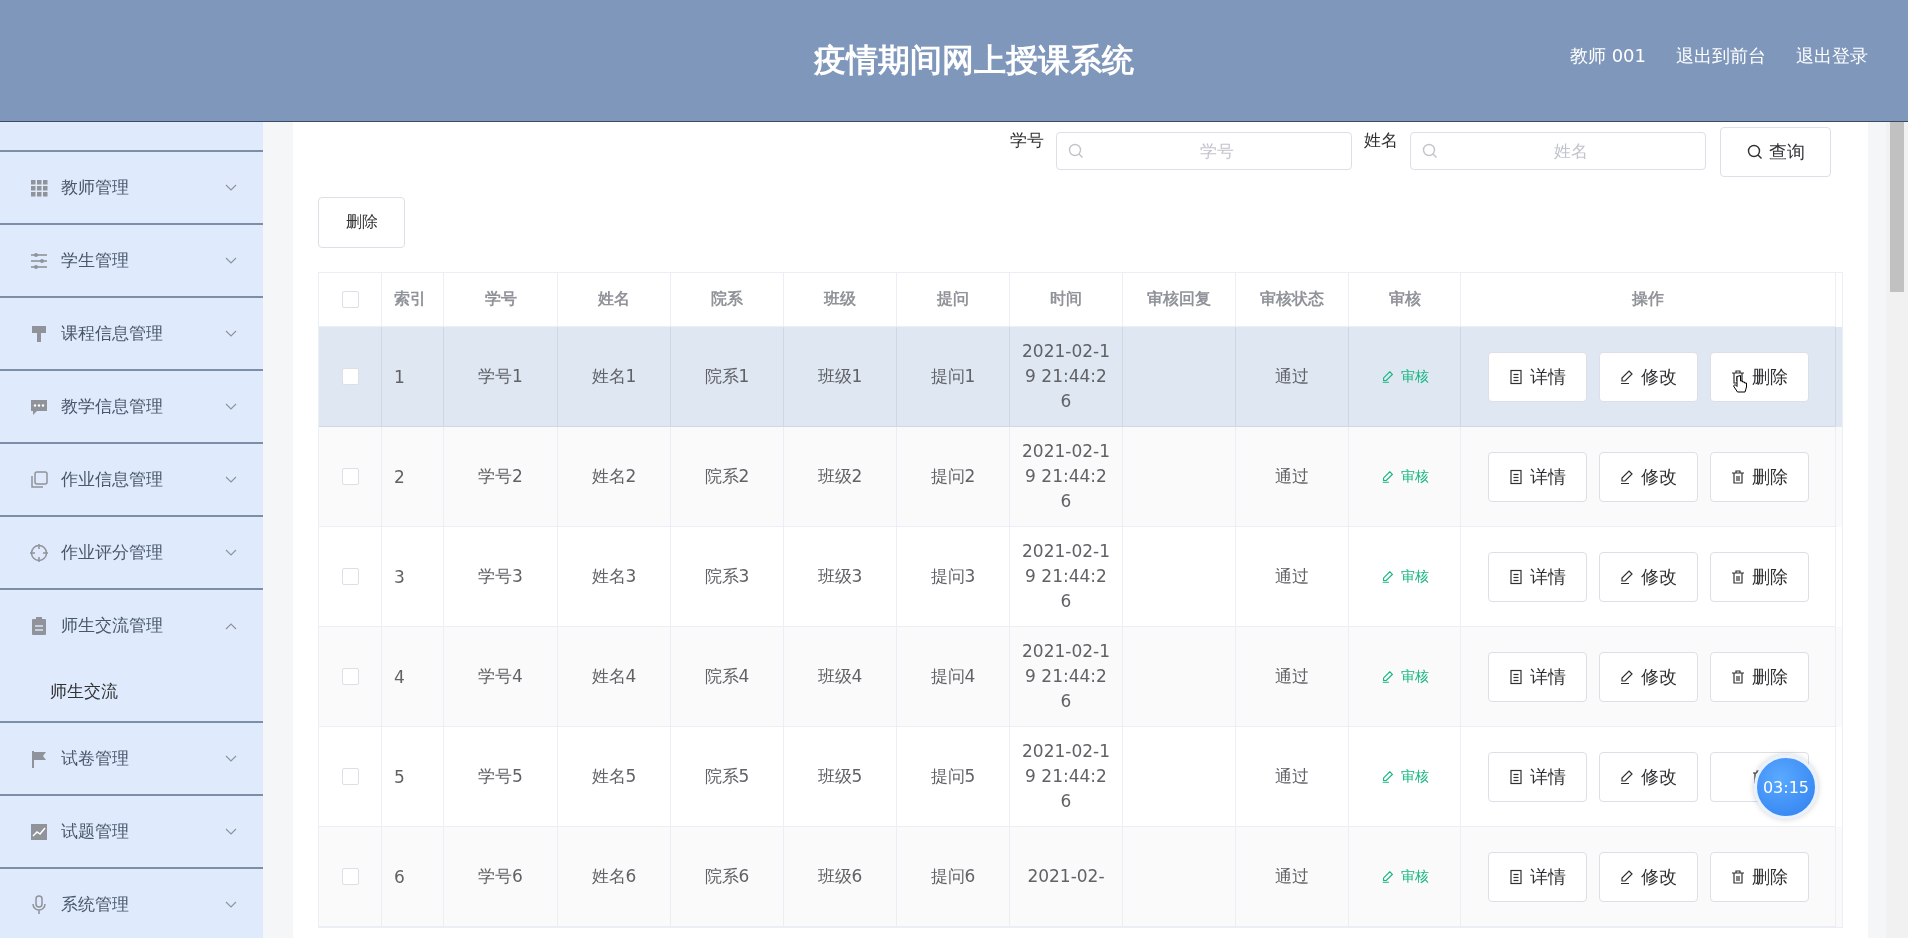 This screenshot has width=1908, height=938. I want to click on table-cell: 学号4, so click(500, 676).